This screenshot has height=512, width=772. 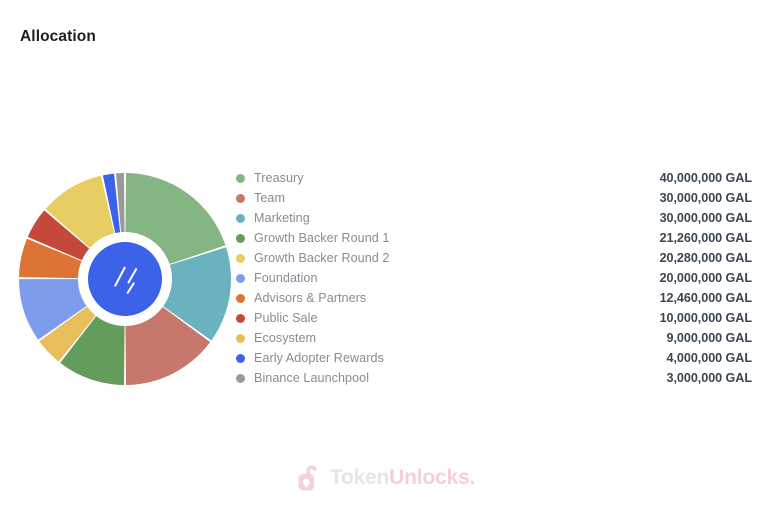 I want to click on legend-item-label: Treasury, so click(x=279, y=178).